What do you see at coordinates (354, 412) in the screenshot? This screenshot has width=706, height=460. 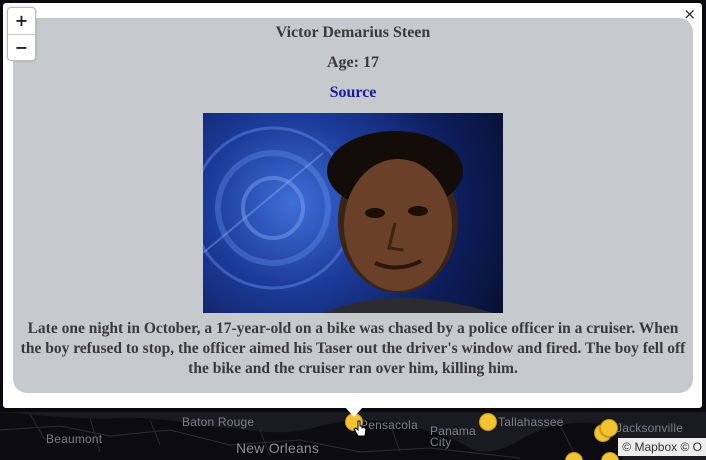 I see `popup-tip` at bounding box center [354, 412].